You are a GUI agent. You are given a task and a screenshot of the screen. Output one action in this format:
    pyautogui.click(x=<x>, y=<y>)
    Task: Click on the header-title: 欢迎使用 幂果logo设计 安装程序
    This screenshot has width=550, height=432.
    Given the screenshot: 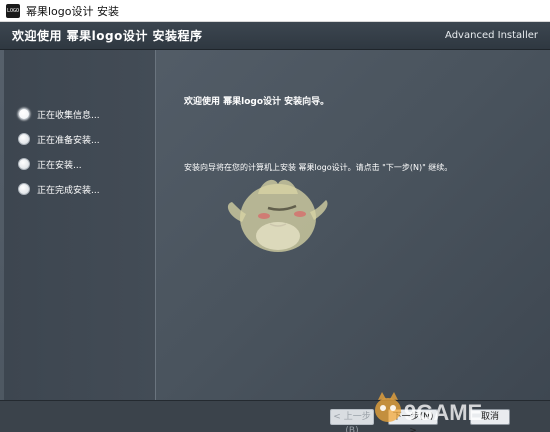 What is the action you would take?
    pyautogui.click(x=107, y=36)
    